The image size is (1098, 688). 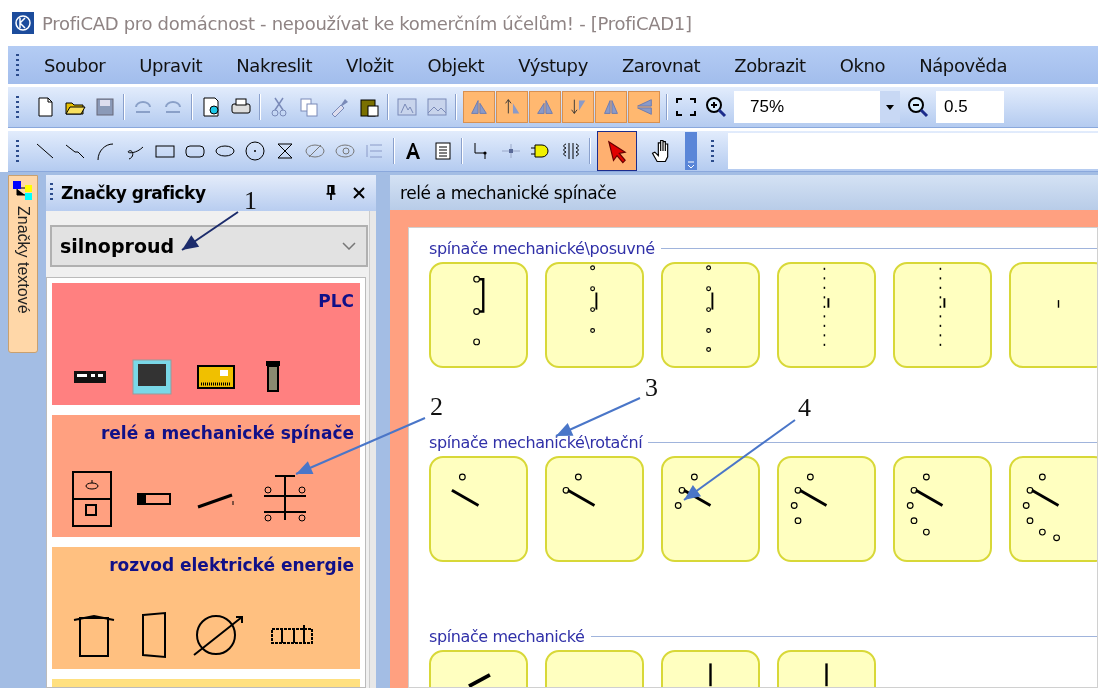 I want to click on menu-item: Nápověda, so click(x=963, y=65).